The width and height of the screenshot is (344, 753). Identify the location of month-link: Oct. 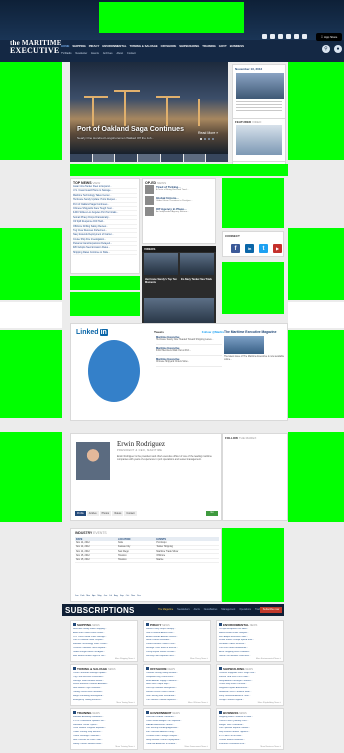
(127, 596).